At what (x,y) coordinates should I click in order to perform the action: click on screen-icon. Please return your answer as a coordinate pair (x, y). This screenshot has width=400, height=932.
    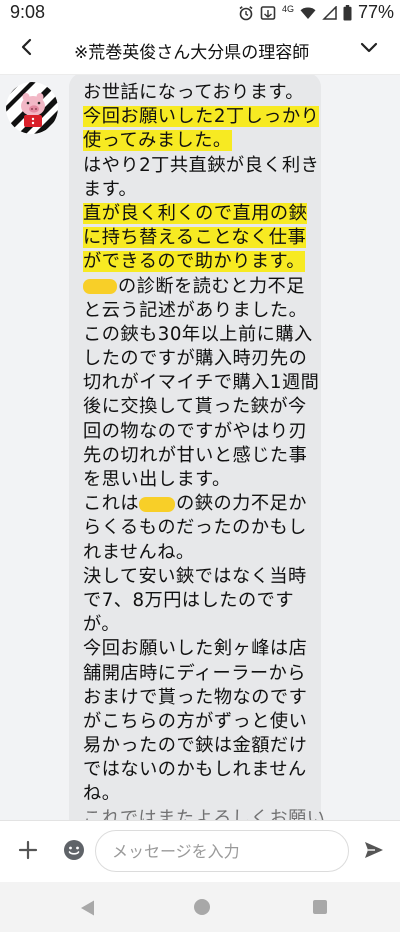
    Looking at the image, I should click on (268, 13).